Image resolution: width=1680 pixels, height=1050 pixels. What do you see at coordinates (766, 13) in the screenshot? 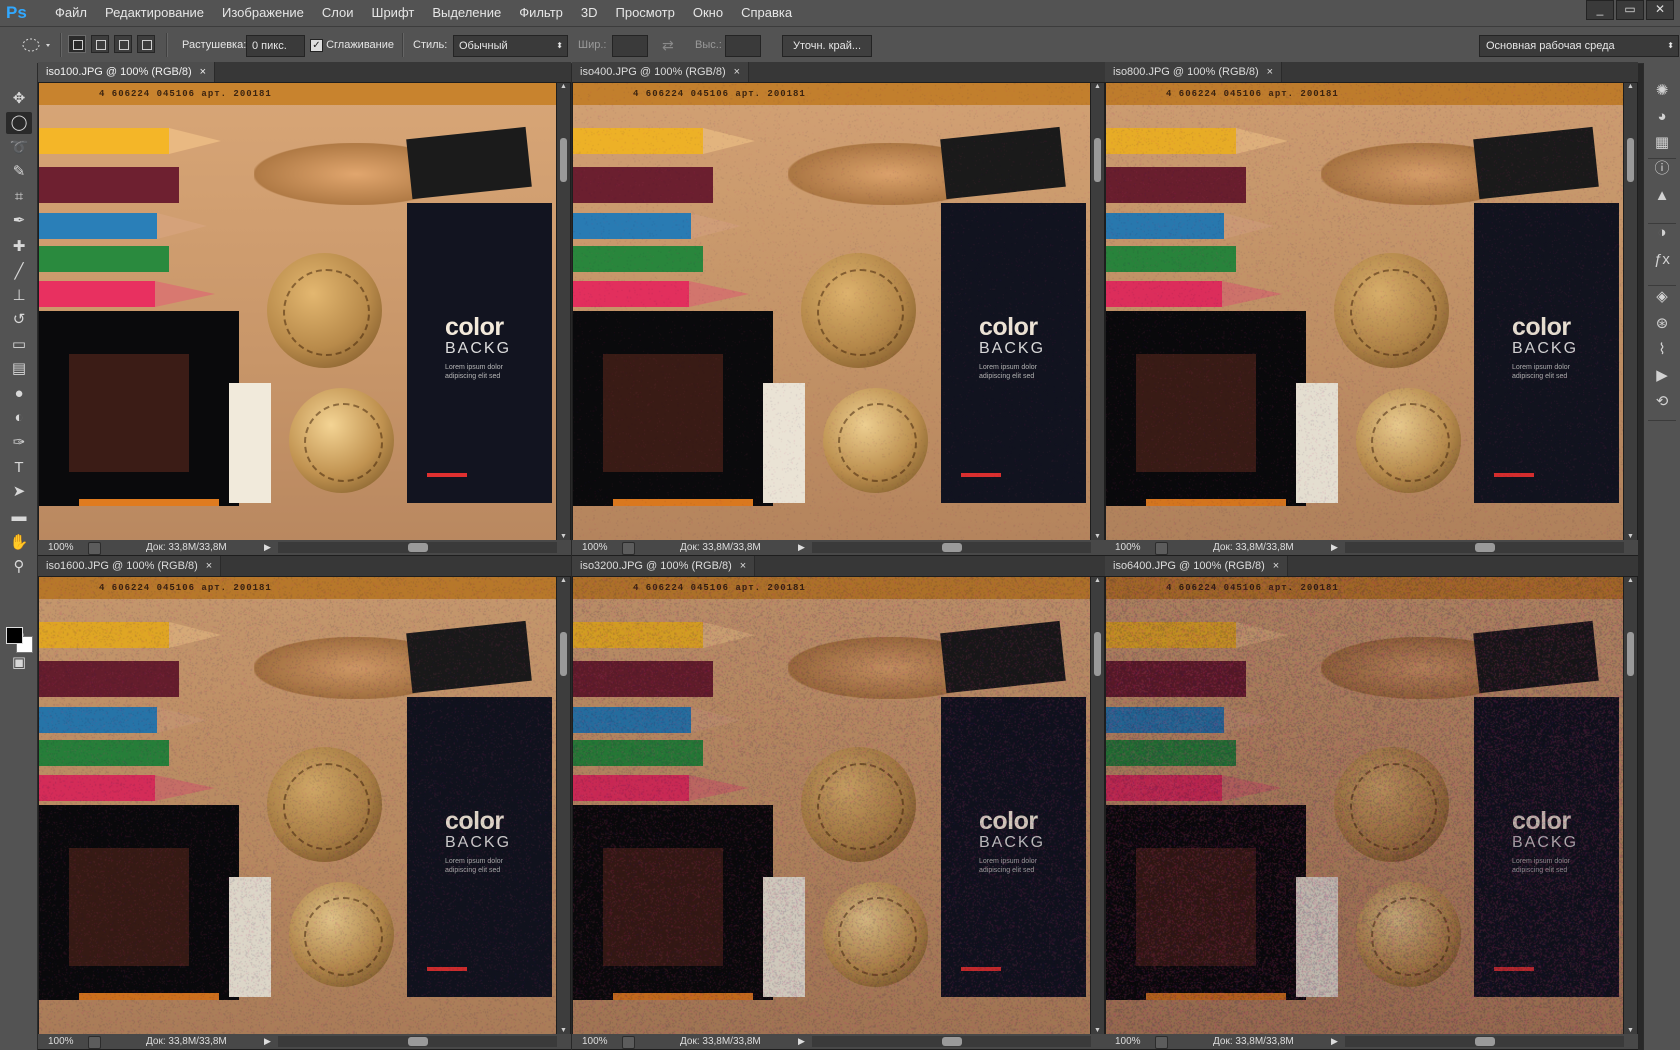
I see `menu-item-10: Справка` at bounding box center [766, 13].